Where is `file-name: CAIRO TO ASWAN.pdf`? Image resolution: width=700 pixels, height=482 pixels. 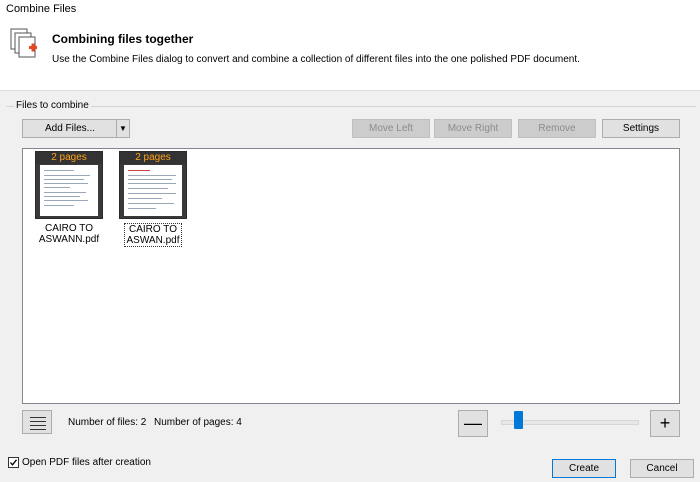 file-name: CAIRO TO ASWAN.pdf is located at coordinates (153, 235).